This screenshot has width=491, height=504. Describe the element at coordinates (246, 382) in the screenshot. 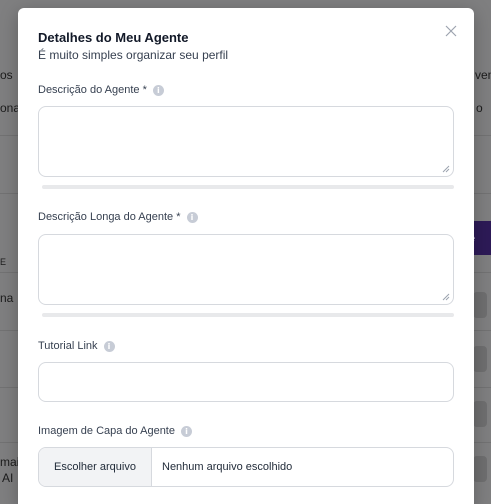

I see `tutorial-link-input` at that location.